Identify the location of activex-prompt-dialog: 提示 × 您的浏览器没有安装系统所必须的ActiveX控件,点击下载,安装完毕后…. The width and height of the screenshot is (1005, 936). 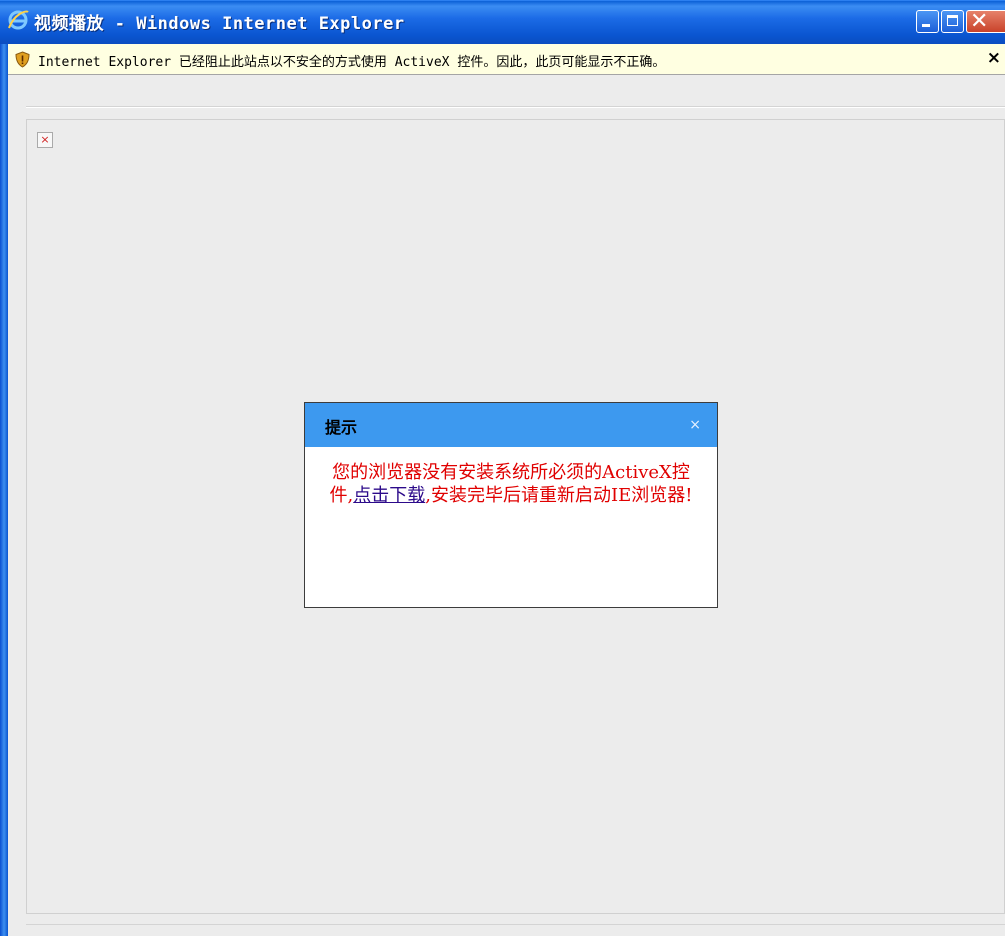
(511, 505).